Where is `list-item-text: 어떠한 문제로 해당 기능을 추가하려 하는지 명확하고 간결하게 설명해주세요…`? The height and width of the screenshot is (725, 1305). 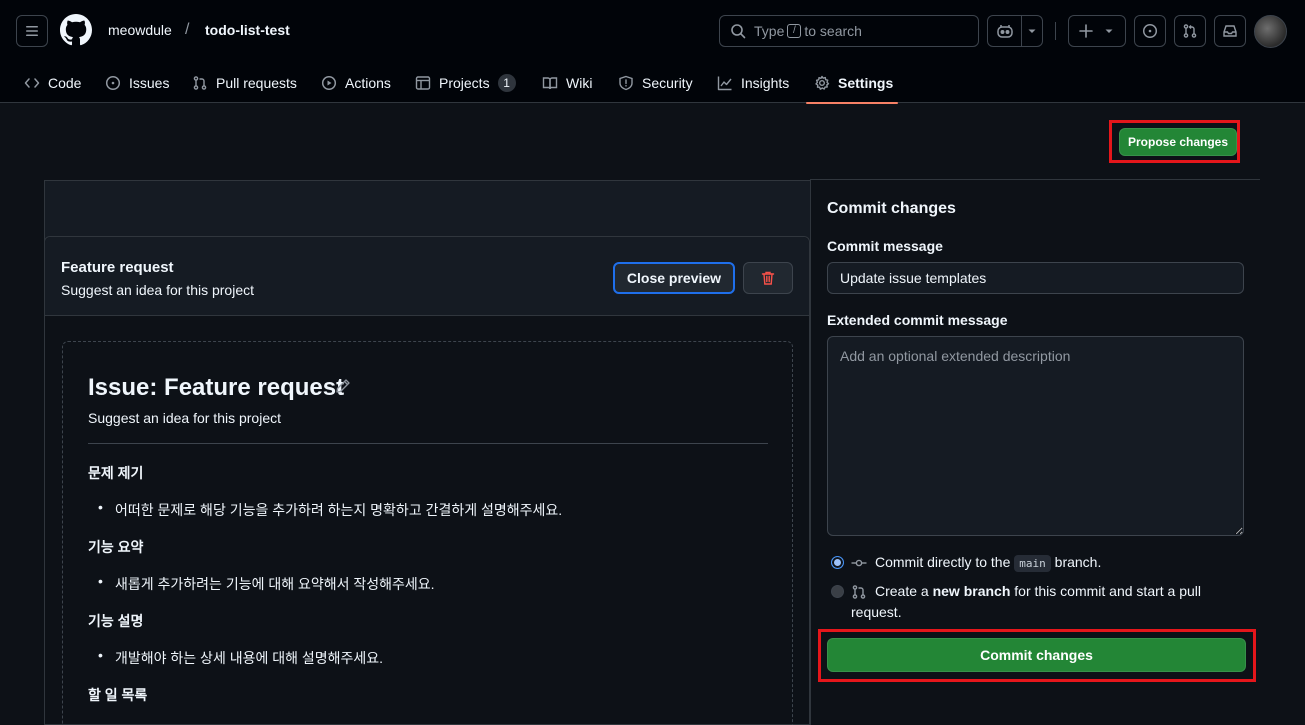
list-item-text: 어떠한 문제로 해당 기능을 추가하려 하는지 명확하고 간결하게 설명해주세요… is located at coordinates (339, 510).